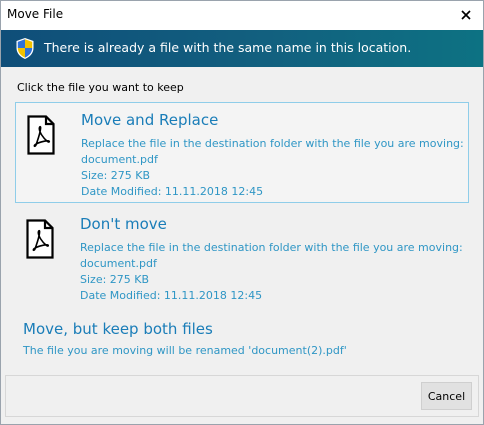  I want to click on close-button, so click(466, 15).